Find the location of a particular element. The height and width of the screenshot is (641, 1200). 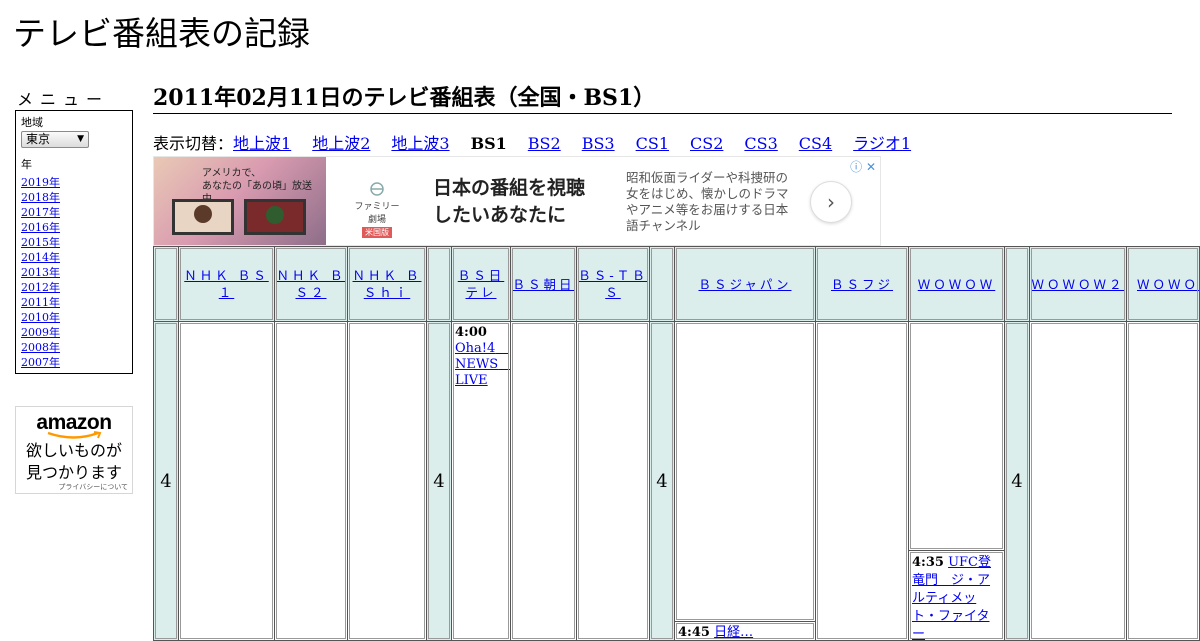

program-title-link: Oha!4 NEWS LIVE is located at coordinates (483, 364).